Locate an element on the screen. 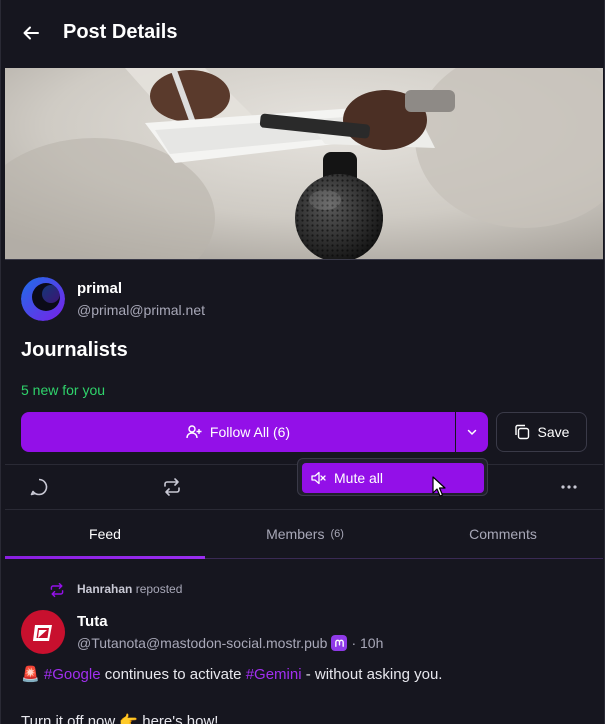 This screenshot has width=605, height=724. repost-indicator-icon is located at coordinates (57, 590).